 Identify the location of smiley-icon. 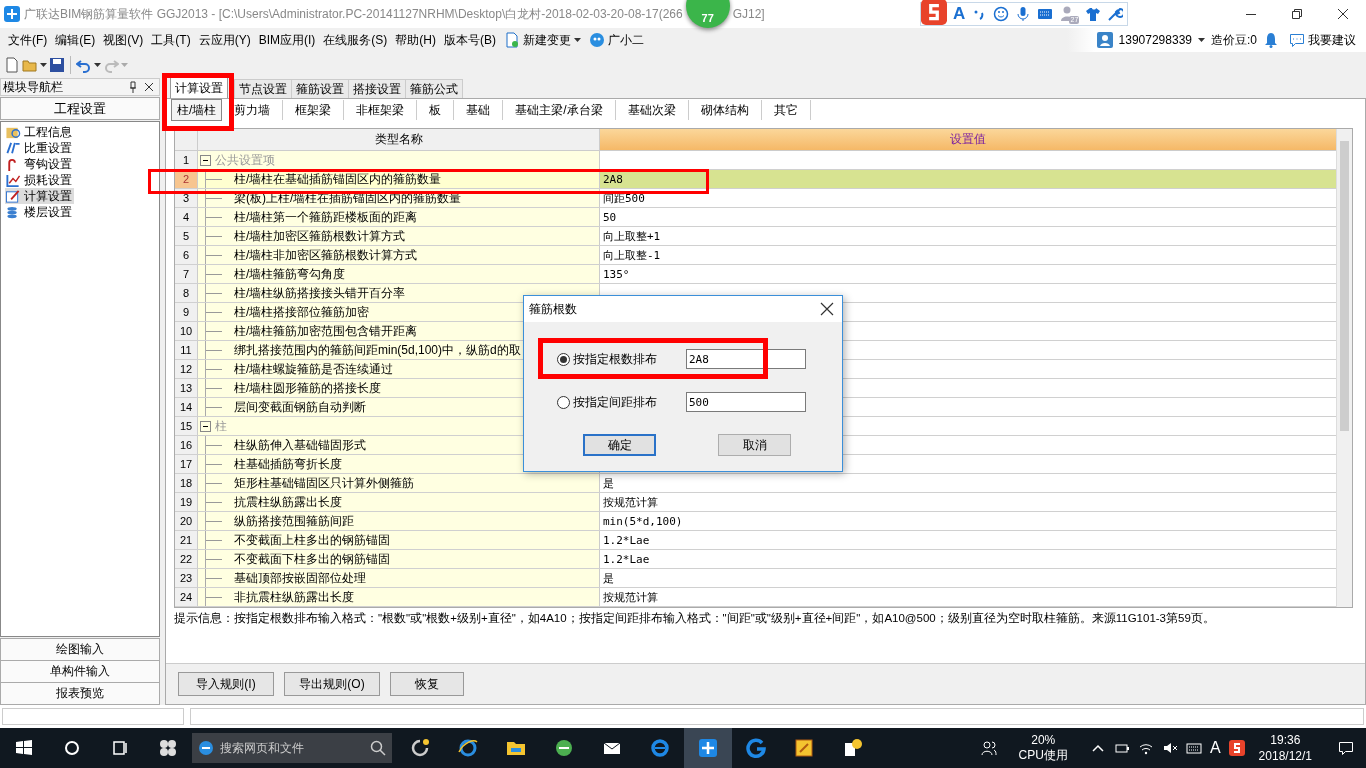
(1001, 14).